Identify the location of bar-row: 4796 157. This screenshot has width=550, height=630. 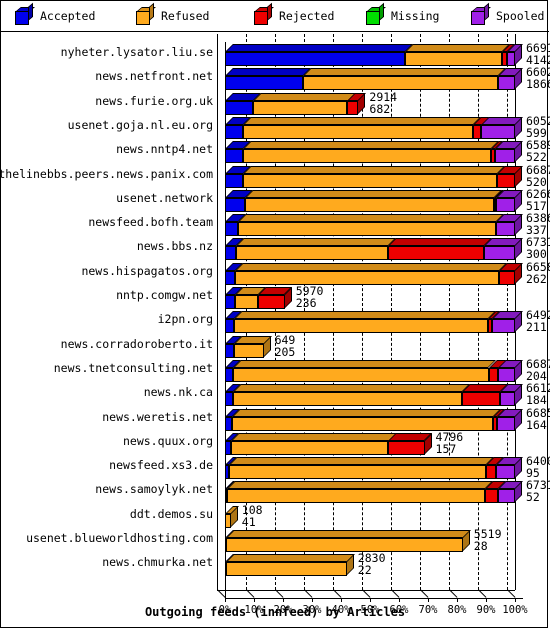
(275, 442).